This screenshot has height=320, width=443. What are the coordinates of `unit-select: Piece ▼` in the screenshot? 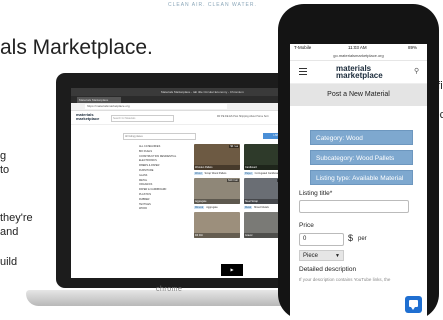 It's located at (321, 255).